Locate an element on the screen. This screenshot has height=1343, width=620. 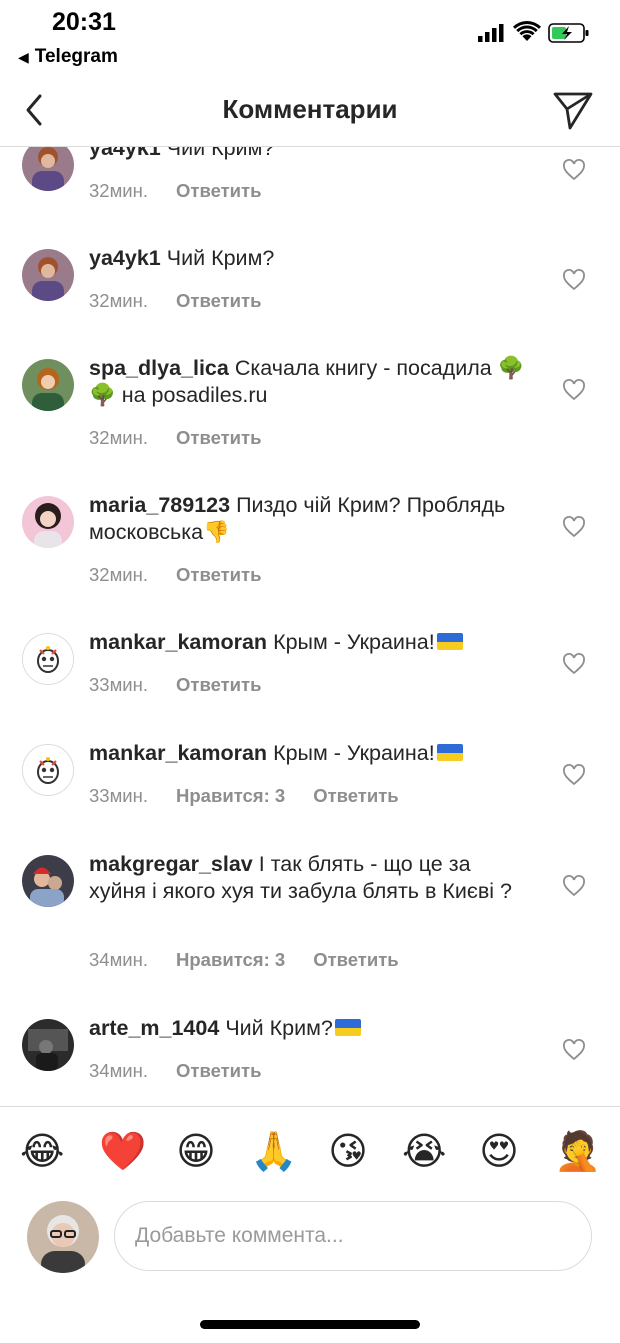
status-bar: 20:31 ◀ Telegram is located at coordinates (310, 38).